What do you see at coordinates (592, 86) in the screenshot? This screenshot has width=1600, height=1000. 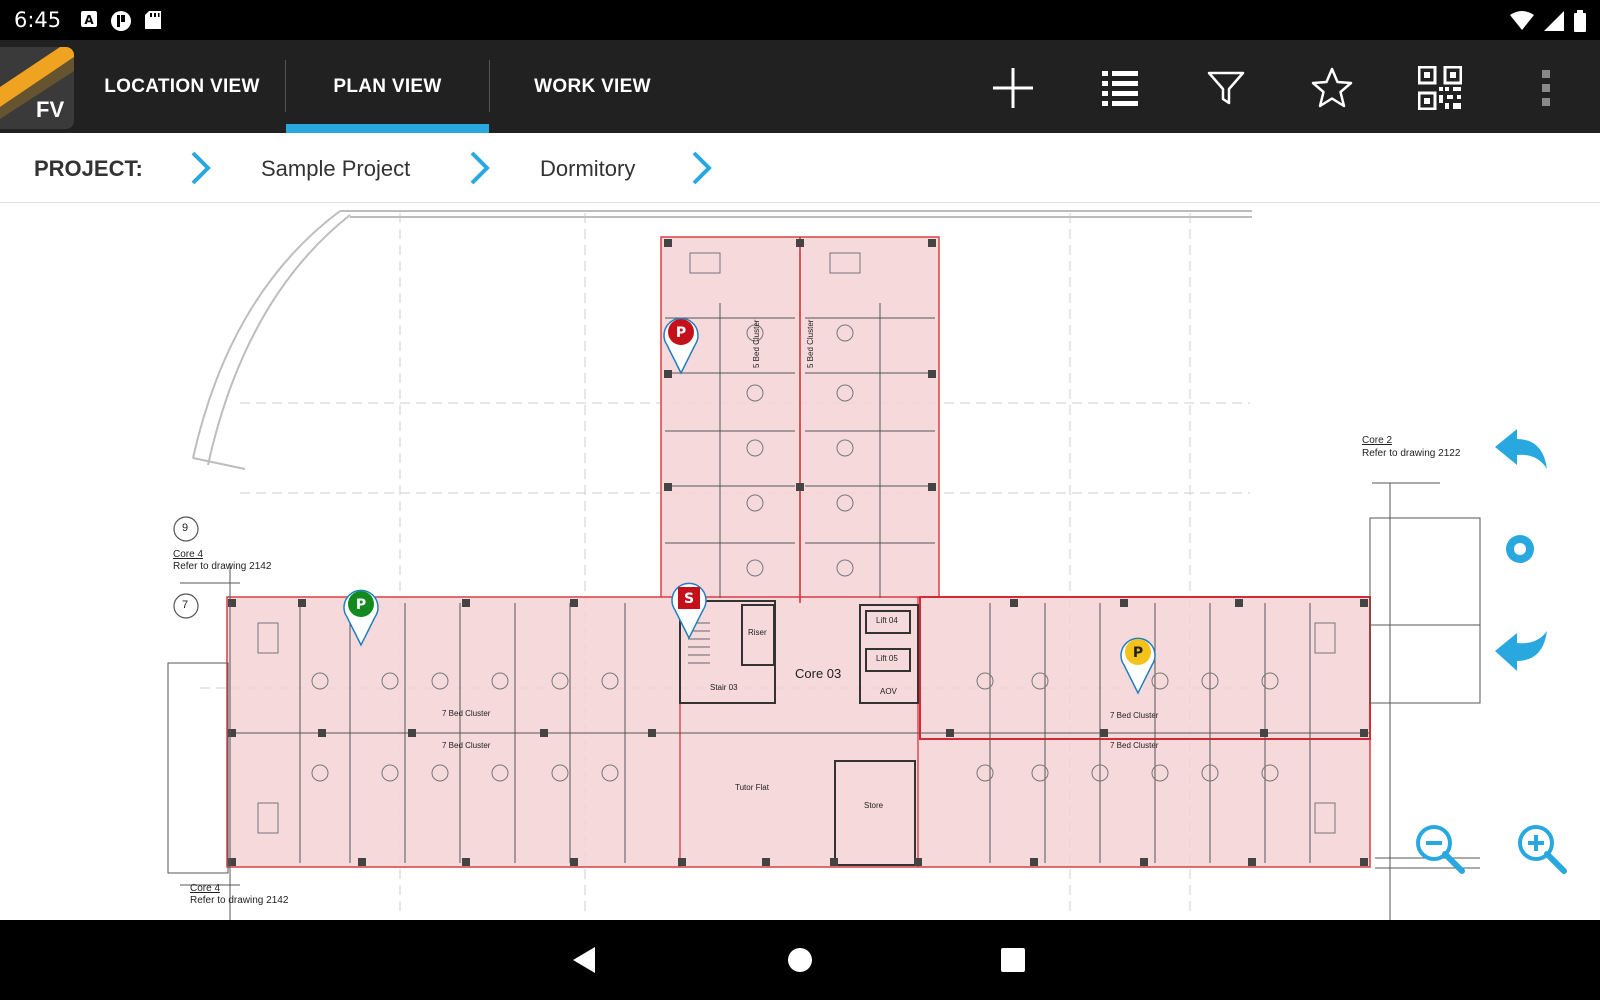 I see `tab-work-view: WORK VIEW` at bounding box center [592, 86].